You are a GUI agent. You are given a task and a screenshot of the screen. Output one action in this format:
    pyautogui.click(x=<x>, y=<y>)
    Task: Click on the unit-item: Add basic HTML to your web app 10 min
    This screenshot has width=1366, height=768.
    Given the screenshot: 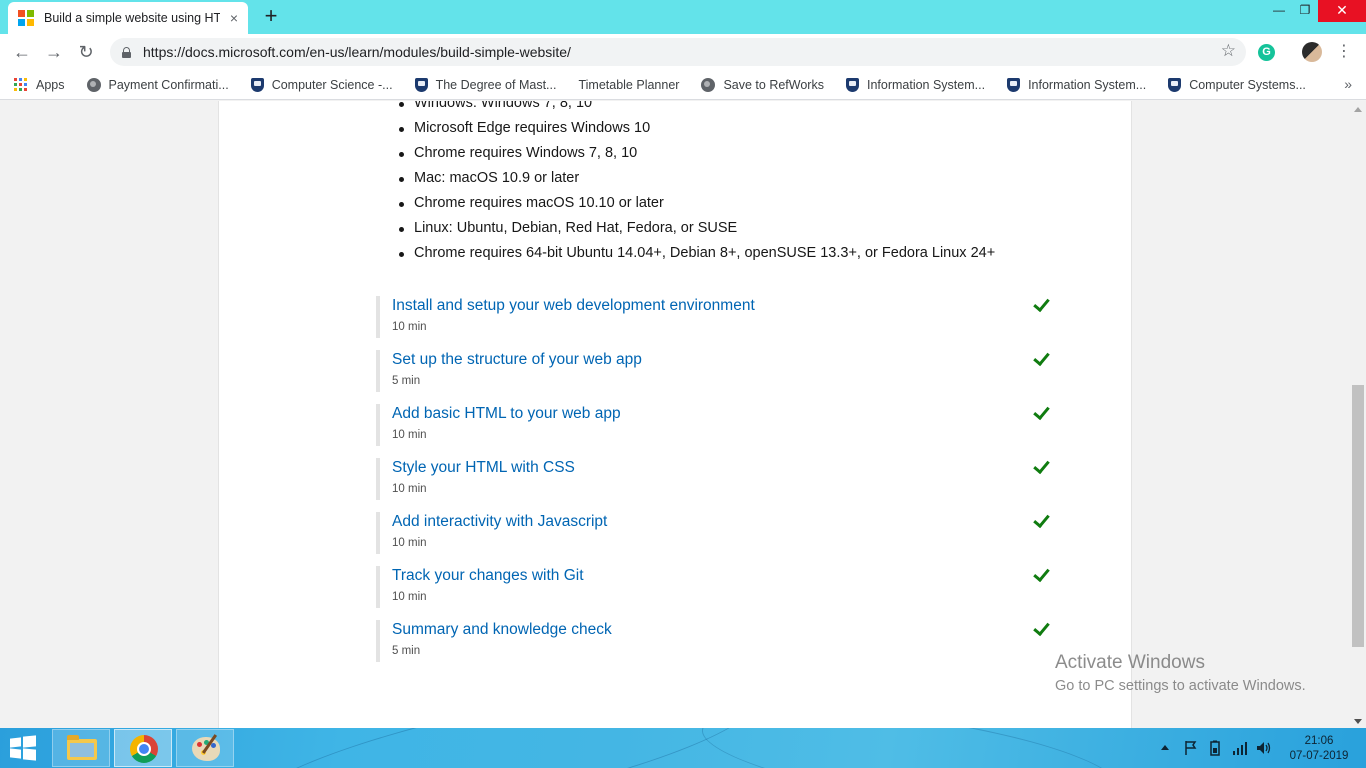 What is the action you would take?
    pyautogui.click(x=714, y=425)
    